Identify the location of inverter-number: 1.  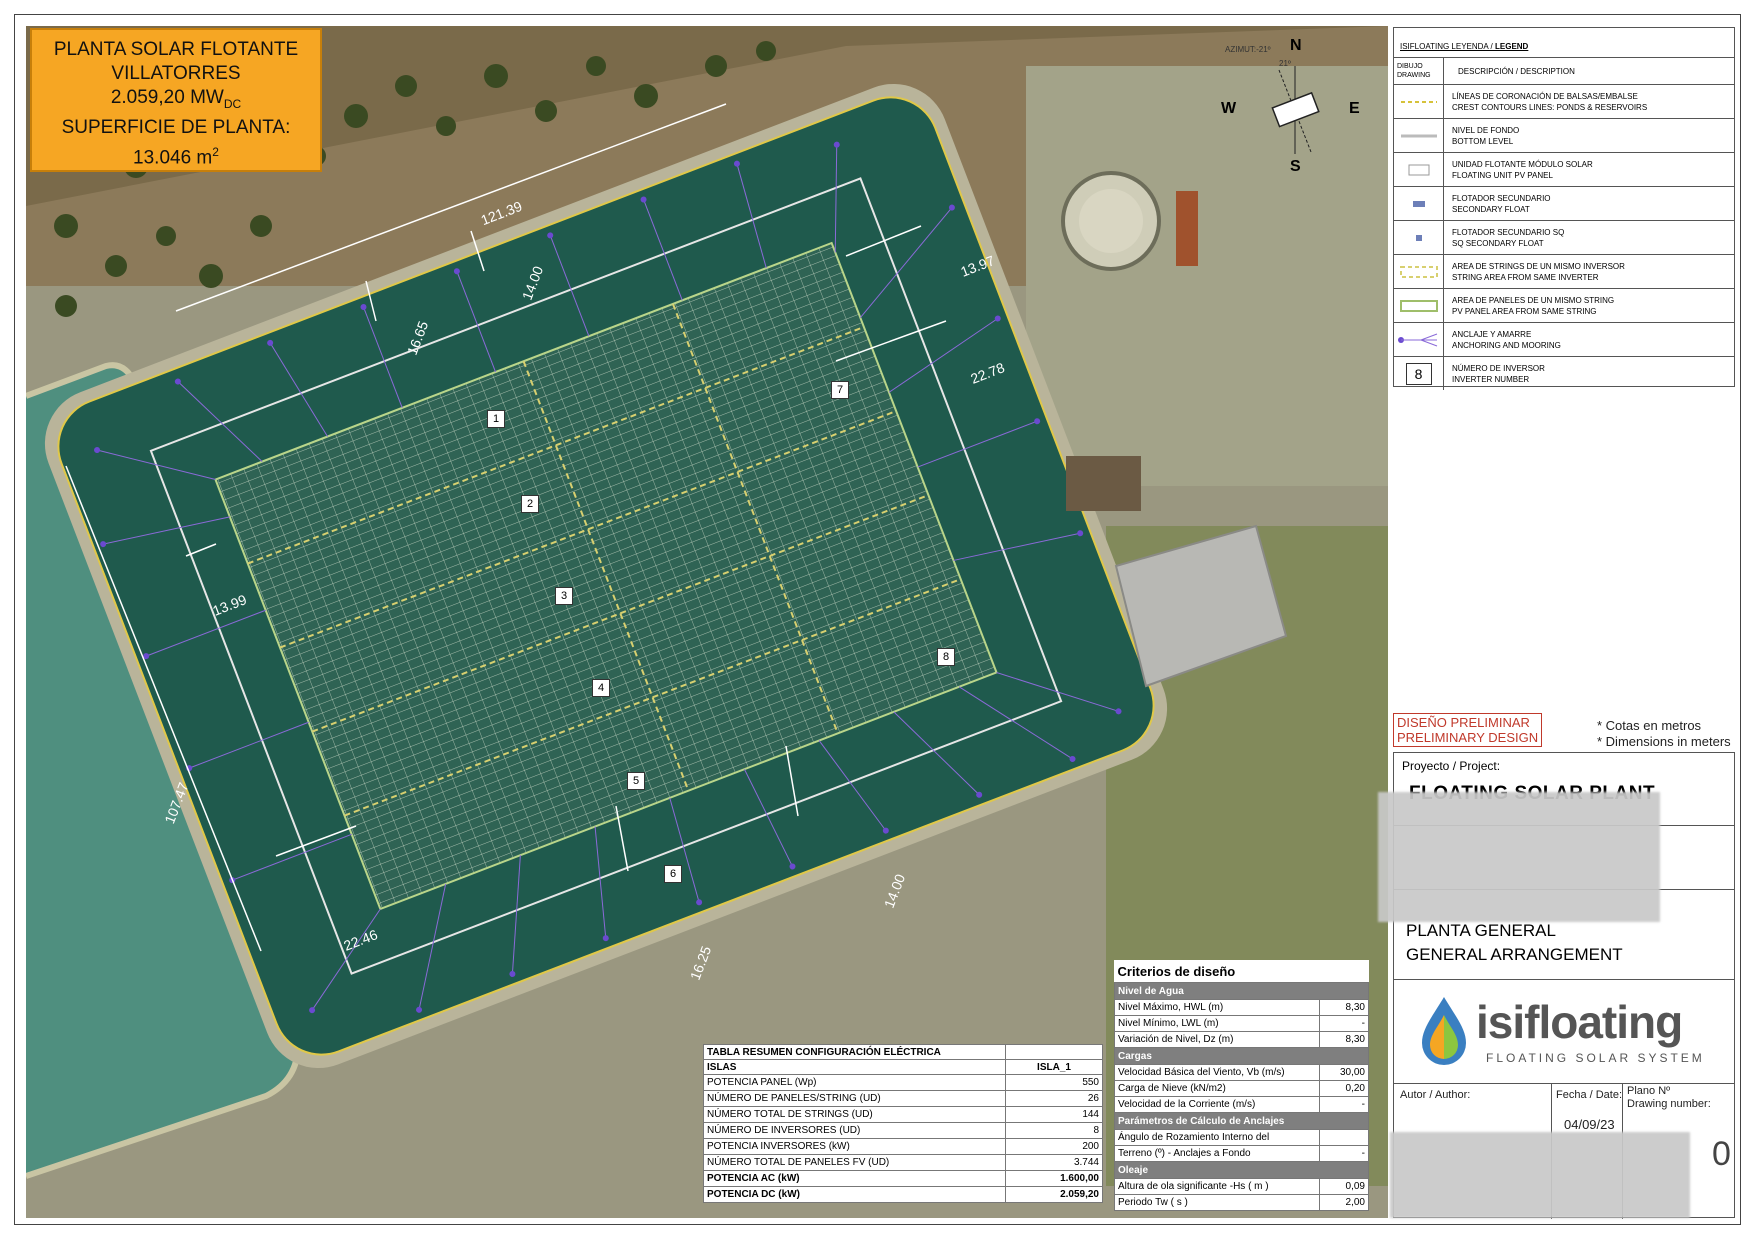
(496, 419).